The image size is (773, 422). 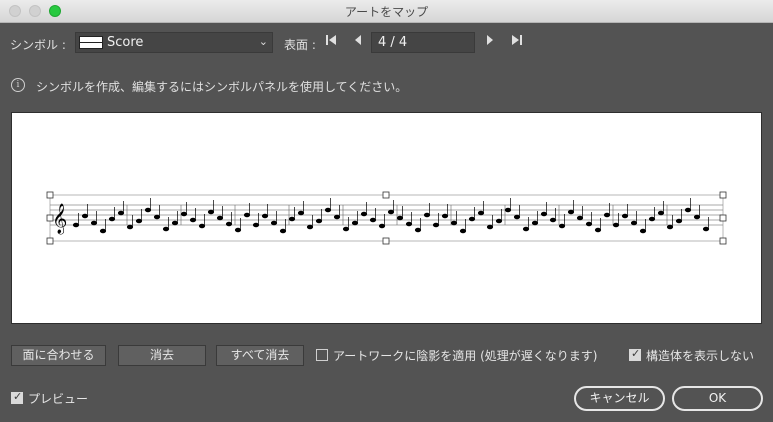 I want to click on first-surface-button, so click(x=331, y=43).